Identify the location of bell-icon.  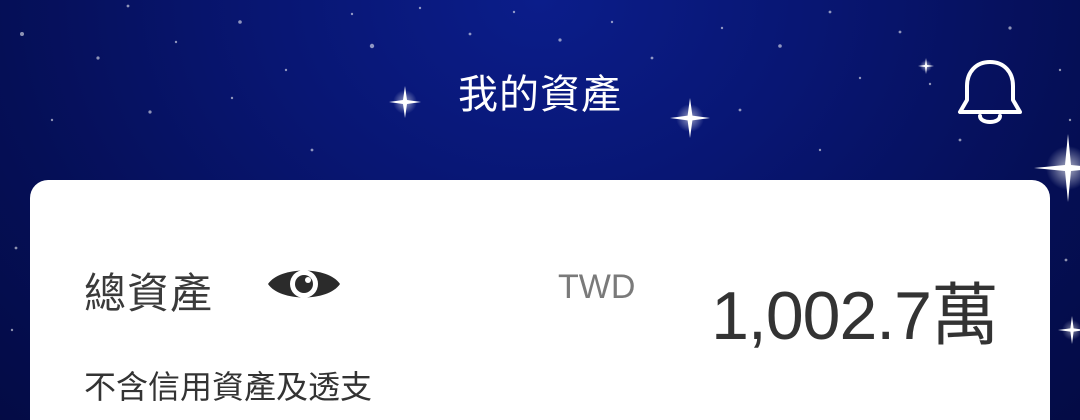
(990, 92).